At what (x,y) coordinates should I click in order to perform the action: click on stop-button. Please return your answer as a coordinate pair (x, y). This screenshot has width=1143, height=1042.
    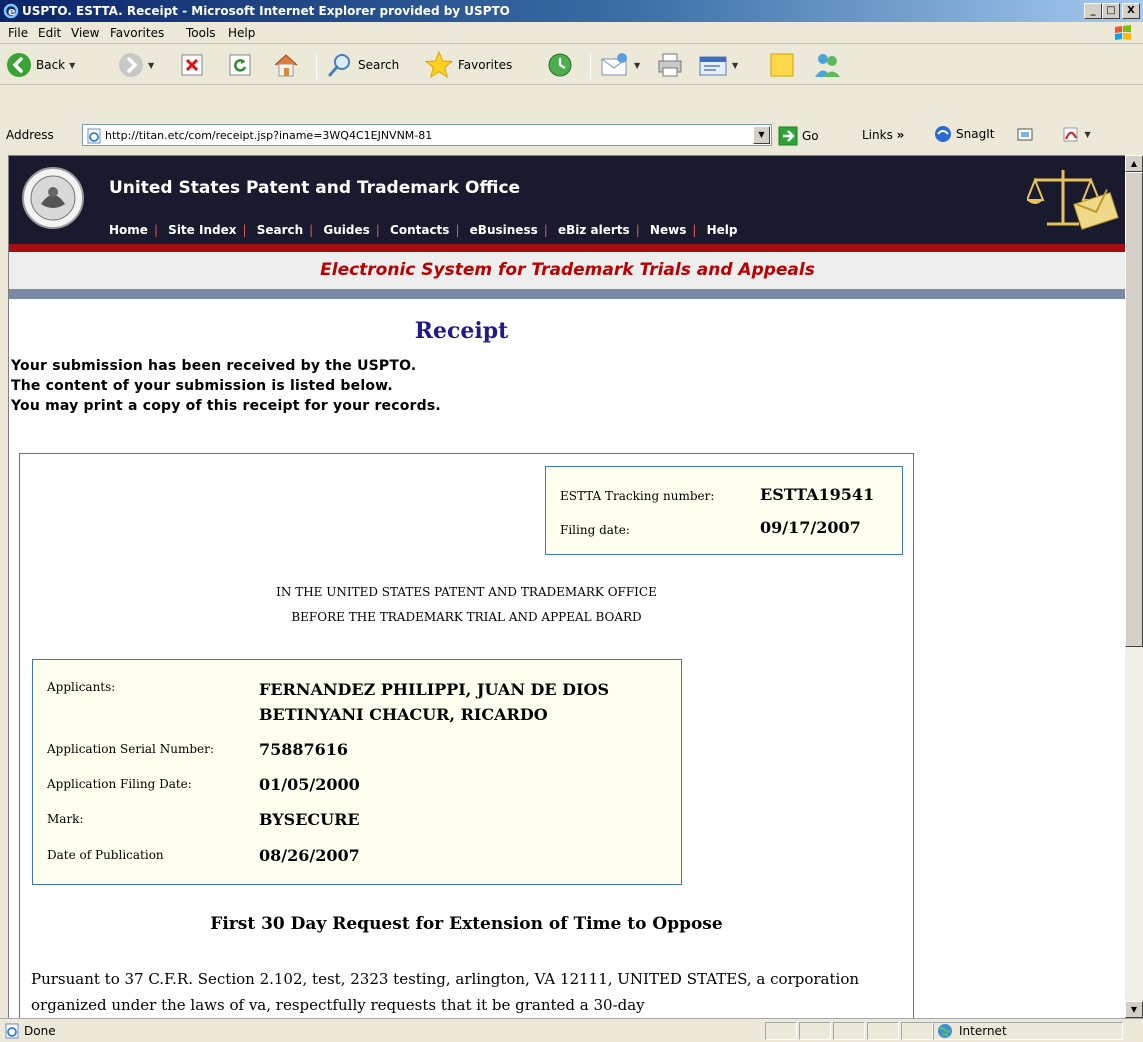
    Looking at the image, I should click on (192, 65).